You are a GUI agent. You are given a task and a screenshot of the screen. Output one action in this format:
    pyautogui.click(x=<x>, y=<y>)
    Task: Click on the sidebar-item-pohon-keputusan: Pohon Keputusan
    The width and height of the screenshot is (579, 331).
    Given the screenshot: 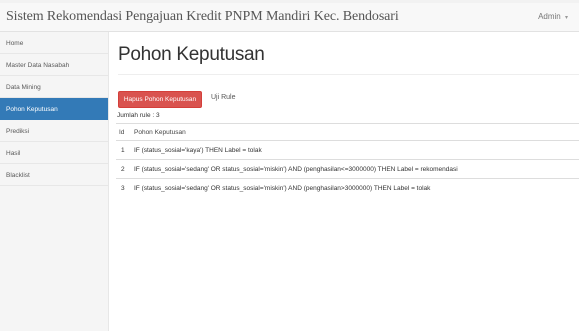 What is the action you would take?
    pyautogui.click(x=54, y=109)
    